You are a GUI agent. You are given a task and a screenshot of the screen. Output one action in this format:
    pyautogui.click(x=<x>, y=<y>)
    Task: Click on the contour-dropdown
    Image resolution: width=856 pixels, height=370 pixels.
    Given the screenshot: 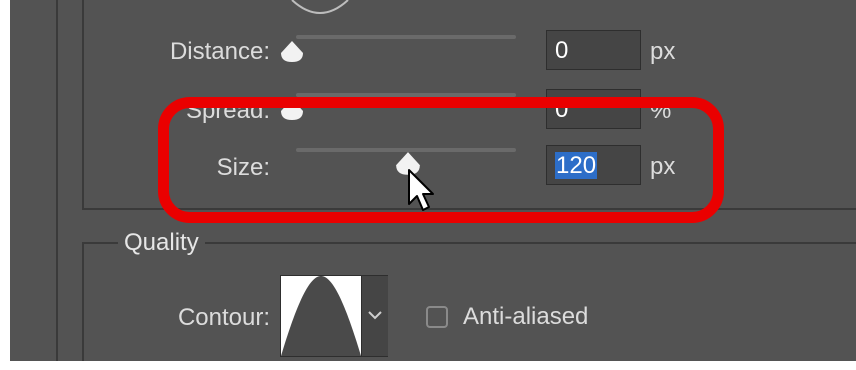 What is the action you would take?
    pyautogui.click(x=374, y=316)
    